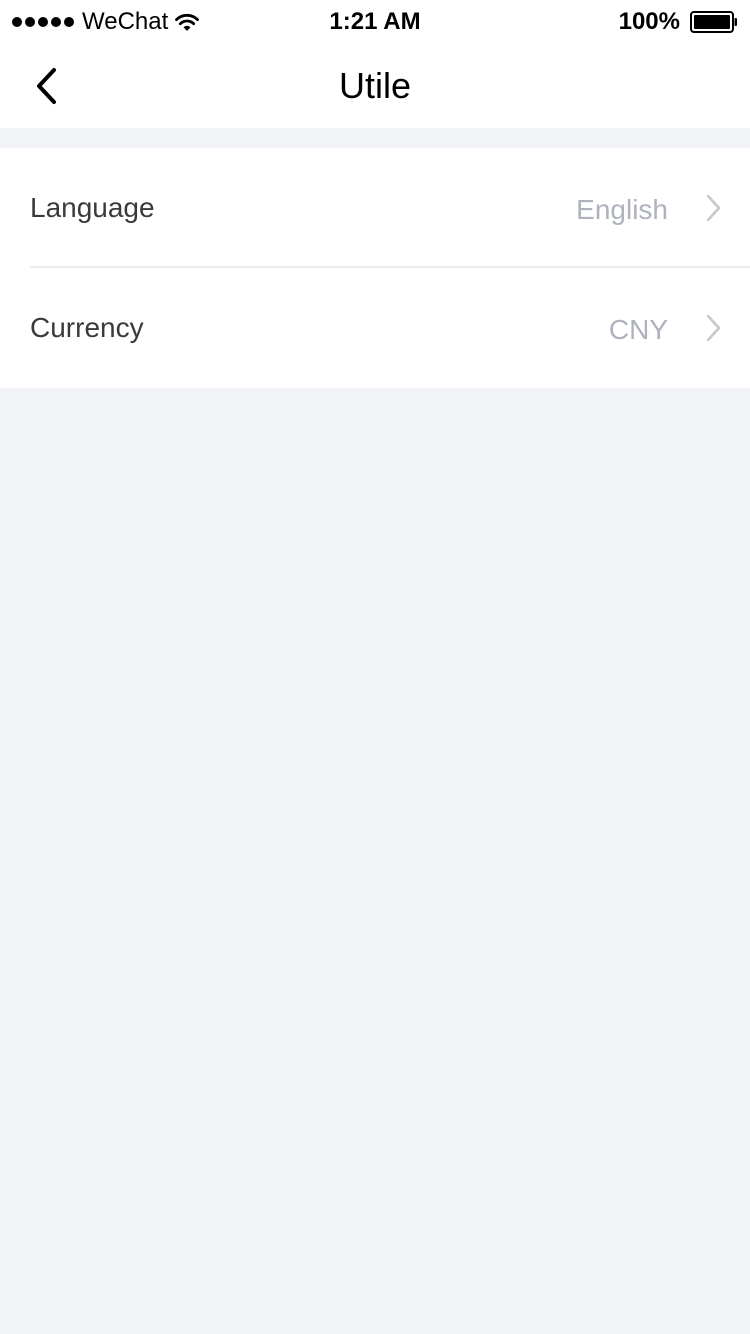 The height and width of the screenshot is (1334, 750). I want to click on language-label: Language, so click(92, 207).